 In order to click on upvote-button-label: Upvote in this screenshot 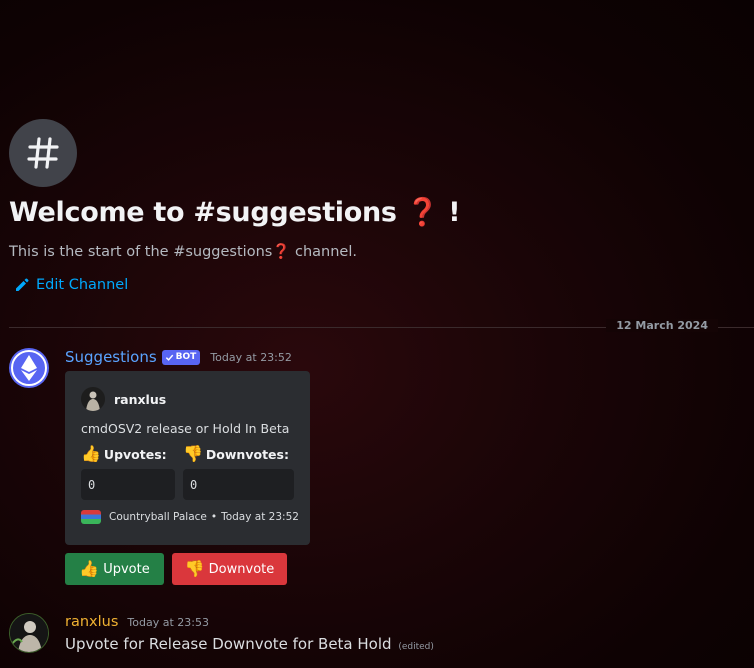, I will do `click(126, 569)`.